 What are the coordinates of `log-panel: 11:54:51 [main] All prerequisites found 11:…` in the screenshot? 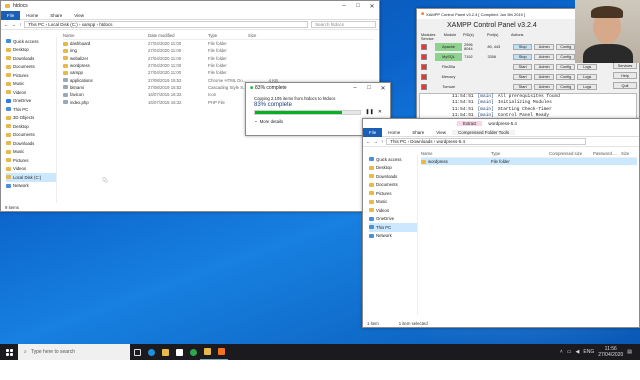 It's located at (528, 108).